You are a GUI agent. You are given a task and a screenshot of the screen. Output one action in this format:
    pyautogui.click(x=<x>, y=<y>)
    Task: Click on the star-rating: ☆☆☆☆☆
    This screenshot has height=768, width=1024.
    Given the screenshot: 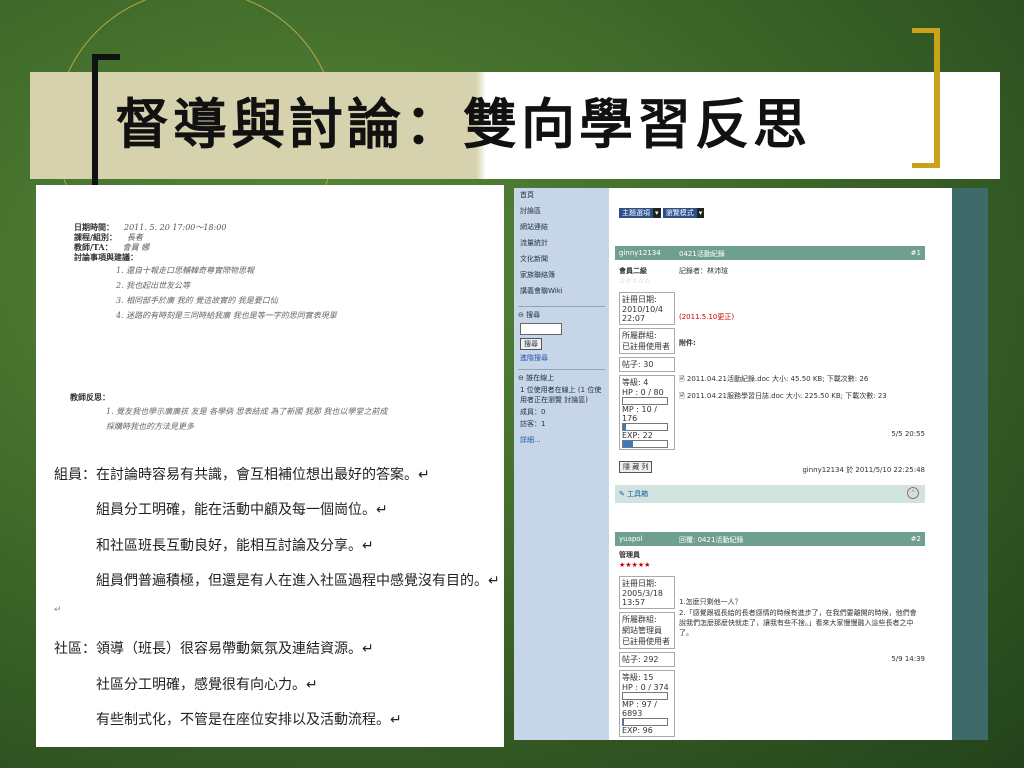 What is the action you would take?
    pyautogui.click(x=635, y=281)
    